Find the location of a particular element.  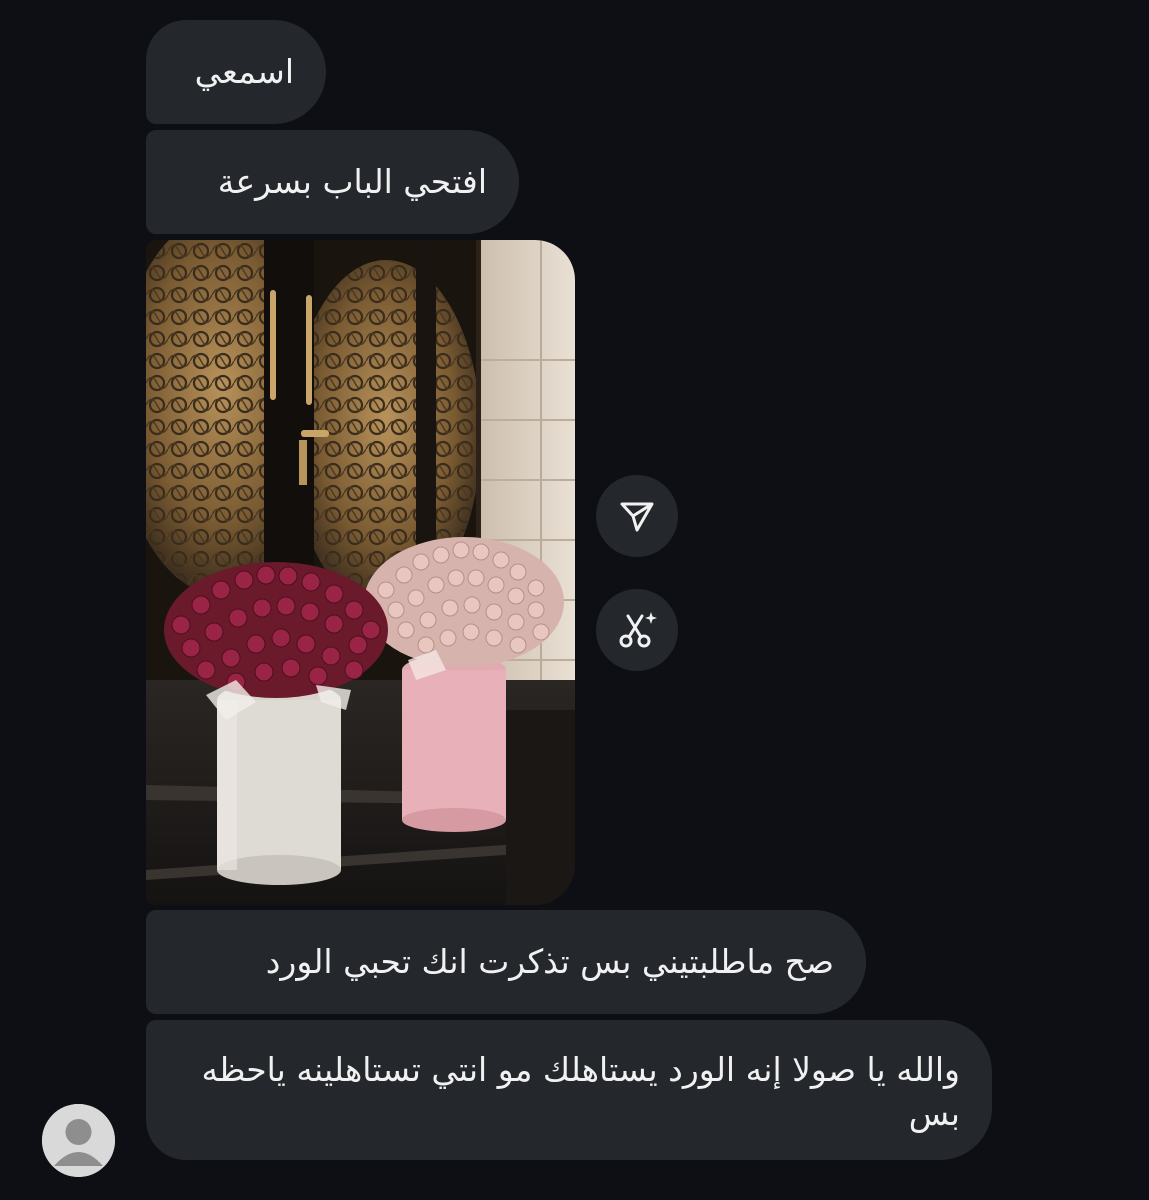

message-bubble: اسمعي is located at coordinates (236, 72).